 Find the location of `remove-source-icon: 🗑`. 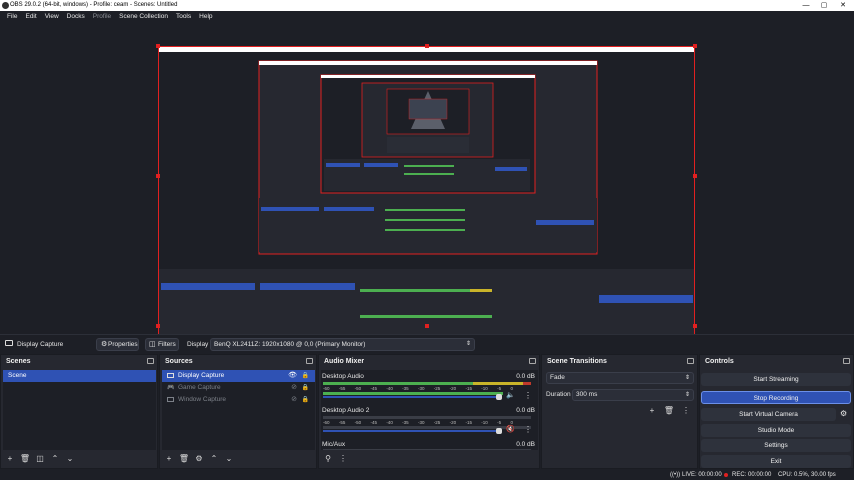

remove-source-icon: 🗑 is located at coordinates (184, 459).